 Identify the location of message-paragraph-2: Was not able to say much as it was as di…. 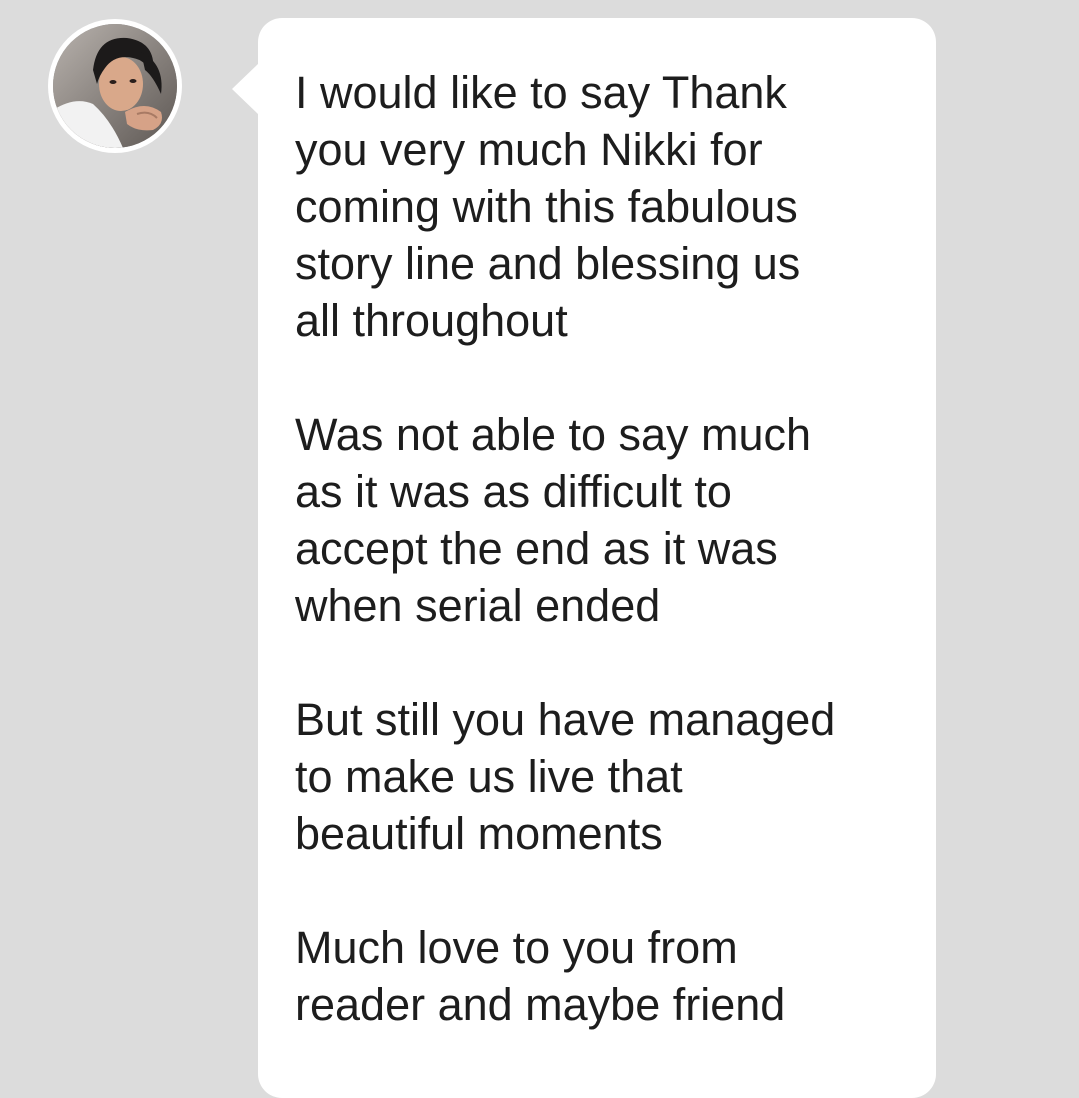
(553, 520).